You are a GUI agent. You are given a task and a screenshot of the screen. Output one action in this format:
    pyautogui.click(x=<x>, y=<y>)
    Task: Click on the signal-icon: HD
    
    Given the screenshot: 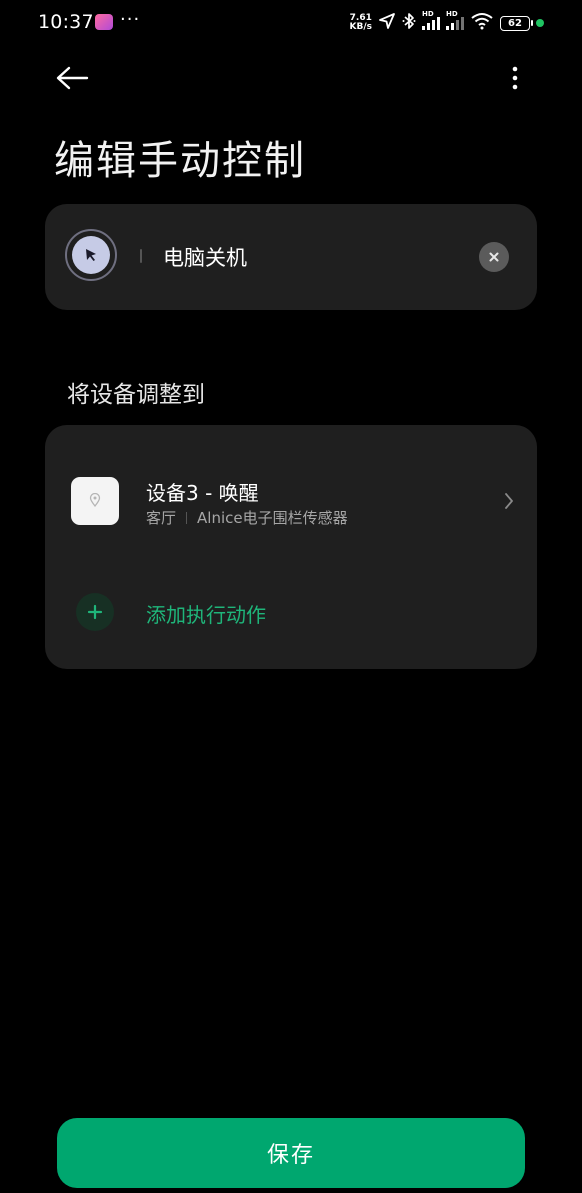 What is the action you would take?
    pyautogui.click(x=431, y=20)
    